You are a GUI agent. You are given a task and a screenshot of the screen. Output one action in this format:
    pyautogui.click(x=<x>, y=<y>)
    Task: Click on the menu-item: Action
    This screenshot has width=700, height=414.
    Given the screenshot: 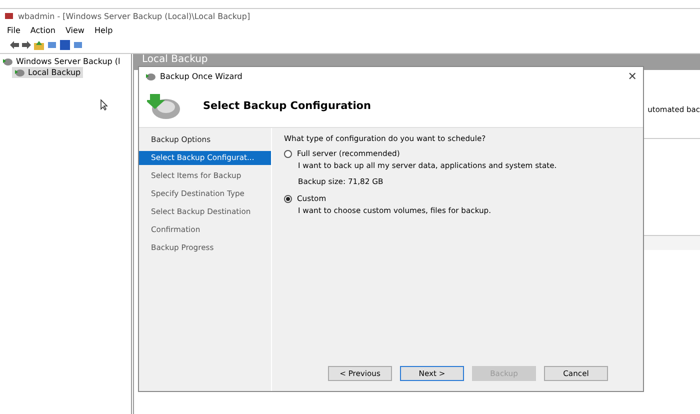 What is the action you would take?
    pyautogui.click(x=42, y=30)
    